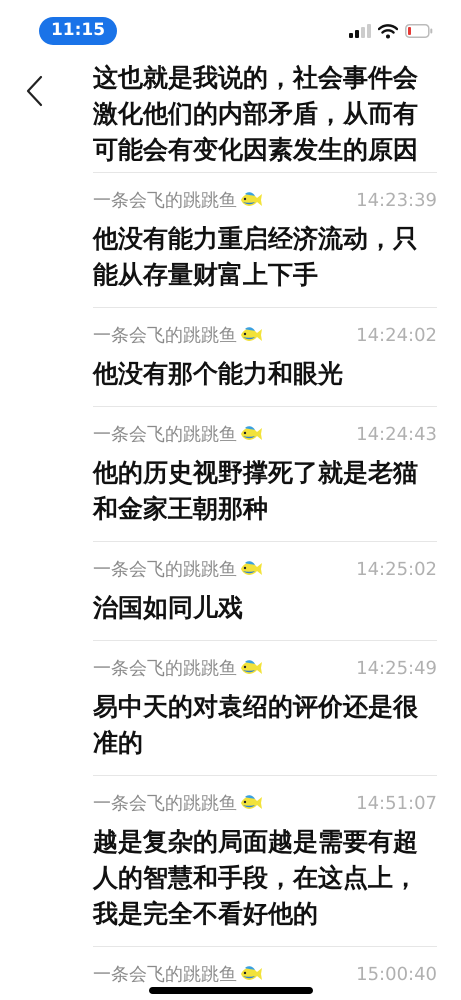 This screenshot has height=1000, width=461. Describe the element at coordinates (256, 114) in the screenshot. I see `message-text: 这也就是我说的，社会事件会激化他们的内部矛盾，从而有可能会有变化因素发生的原因` at that location.